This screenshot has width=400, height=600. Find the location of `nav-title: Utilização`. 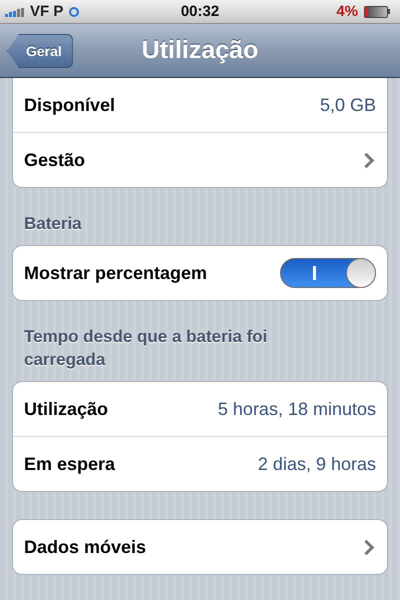

nav-title: Utilização is located at coordinates (200, 50).